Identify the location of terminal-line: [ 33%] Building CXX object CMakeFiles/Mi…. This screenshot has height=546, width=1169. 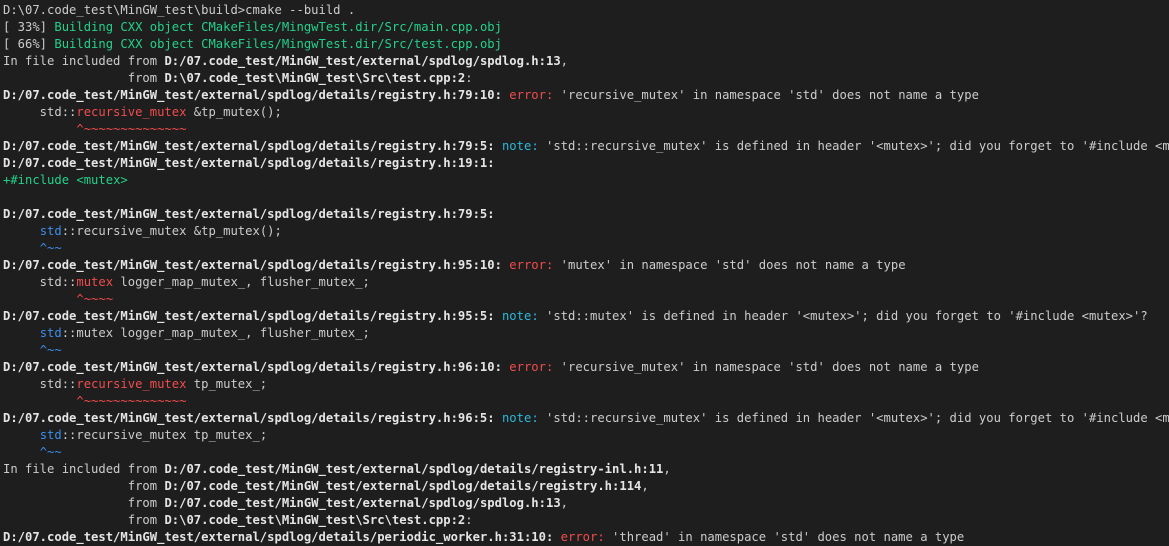
(586, 27).